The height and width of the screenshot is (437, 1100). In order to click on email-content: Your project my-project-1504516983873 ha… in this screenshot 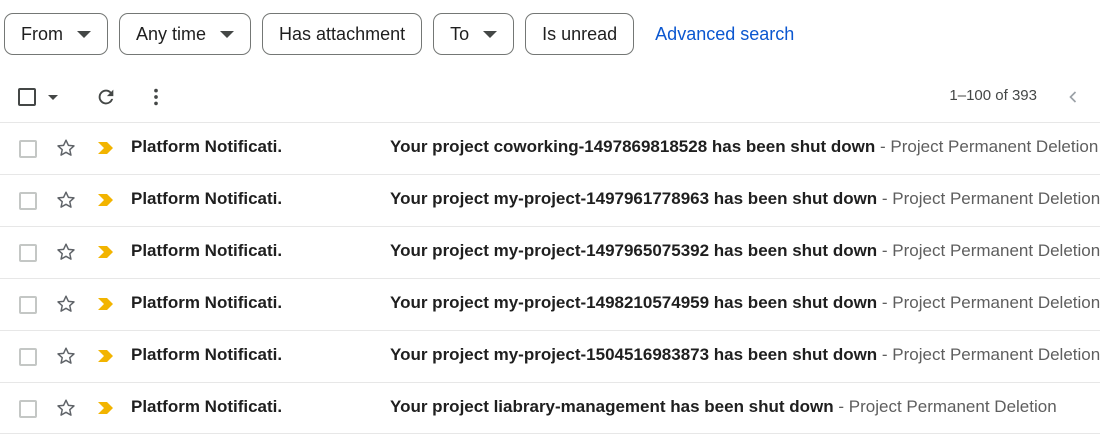, I will do `click(745, 355)`.